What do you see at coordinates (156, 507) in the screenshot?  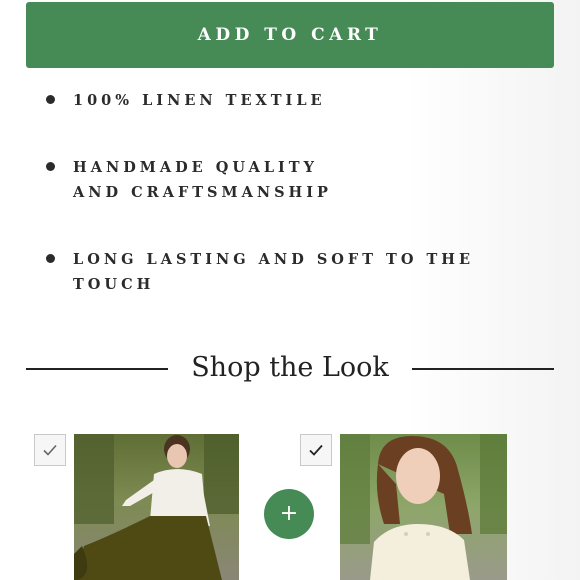 I see `product-1-image` at bounding box center [156, 507].